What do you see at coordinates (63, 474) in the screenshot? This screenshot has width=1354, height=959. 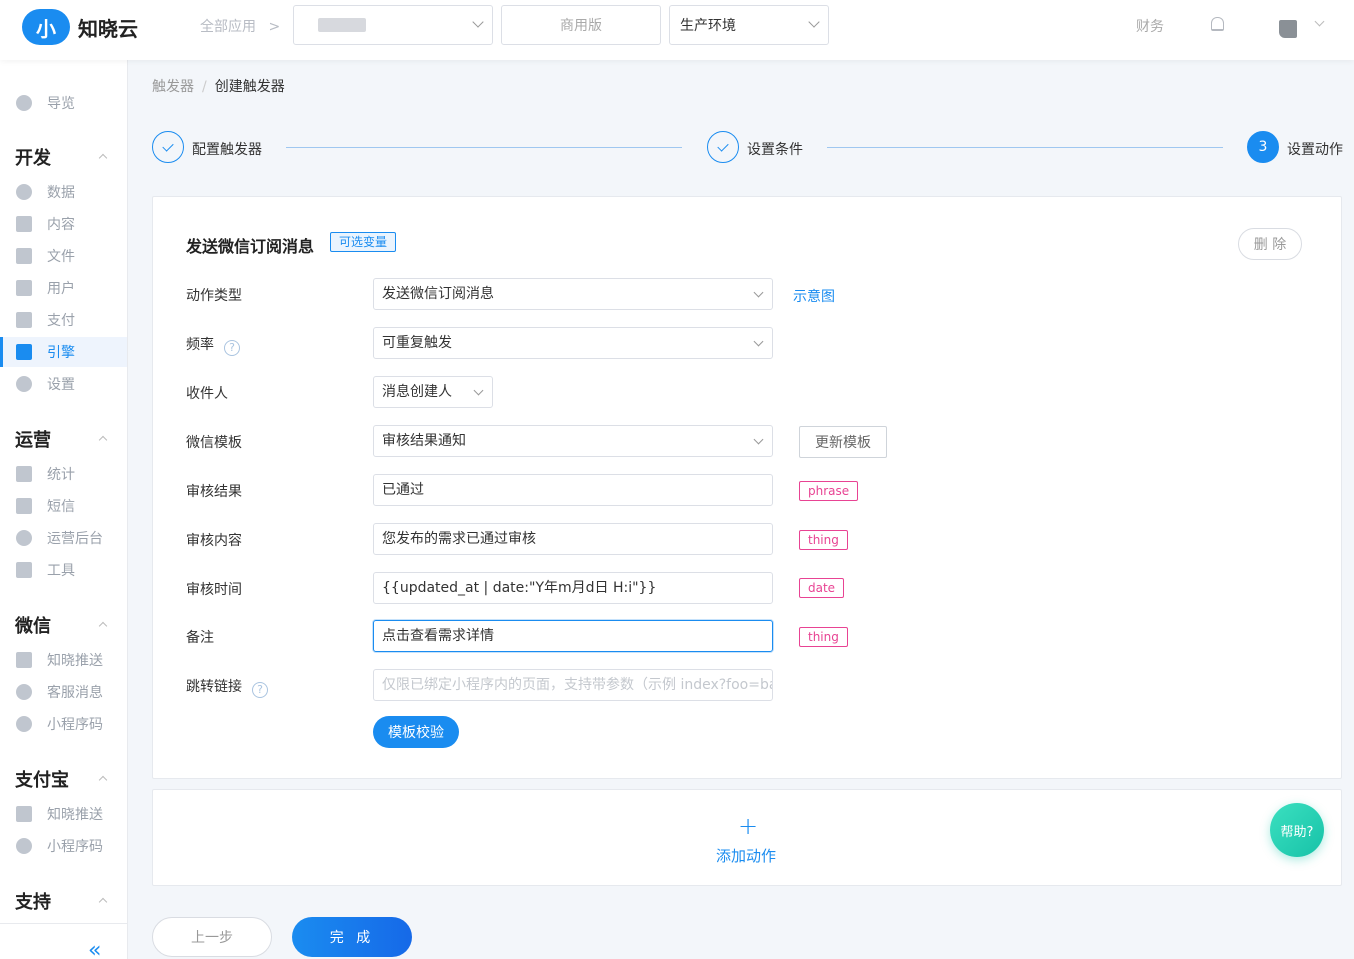 I see `sidebar-item-stats: 统计` at bounding box center [63, 474].